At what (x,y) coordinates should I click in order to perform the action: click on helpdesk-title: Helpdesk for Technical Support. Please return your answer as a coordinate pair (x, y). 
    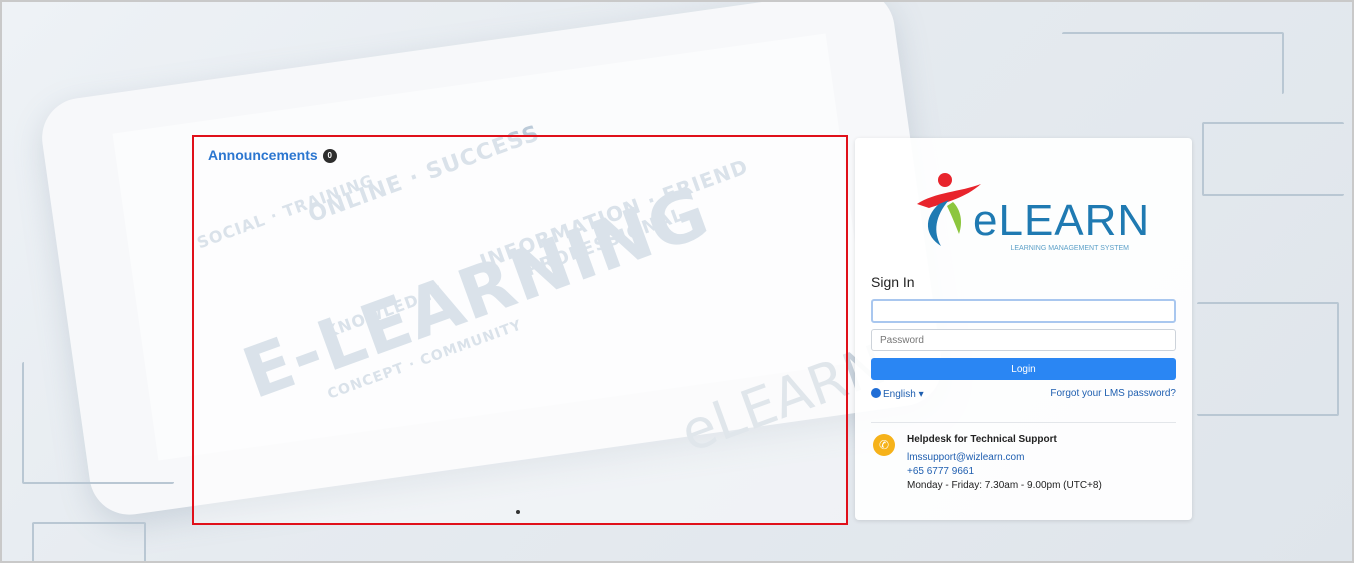
    Looking at the image, I should click on (982, 439).